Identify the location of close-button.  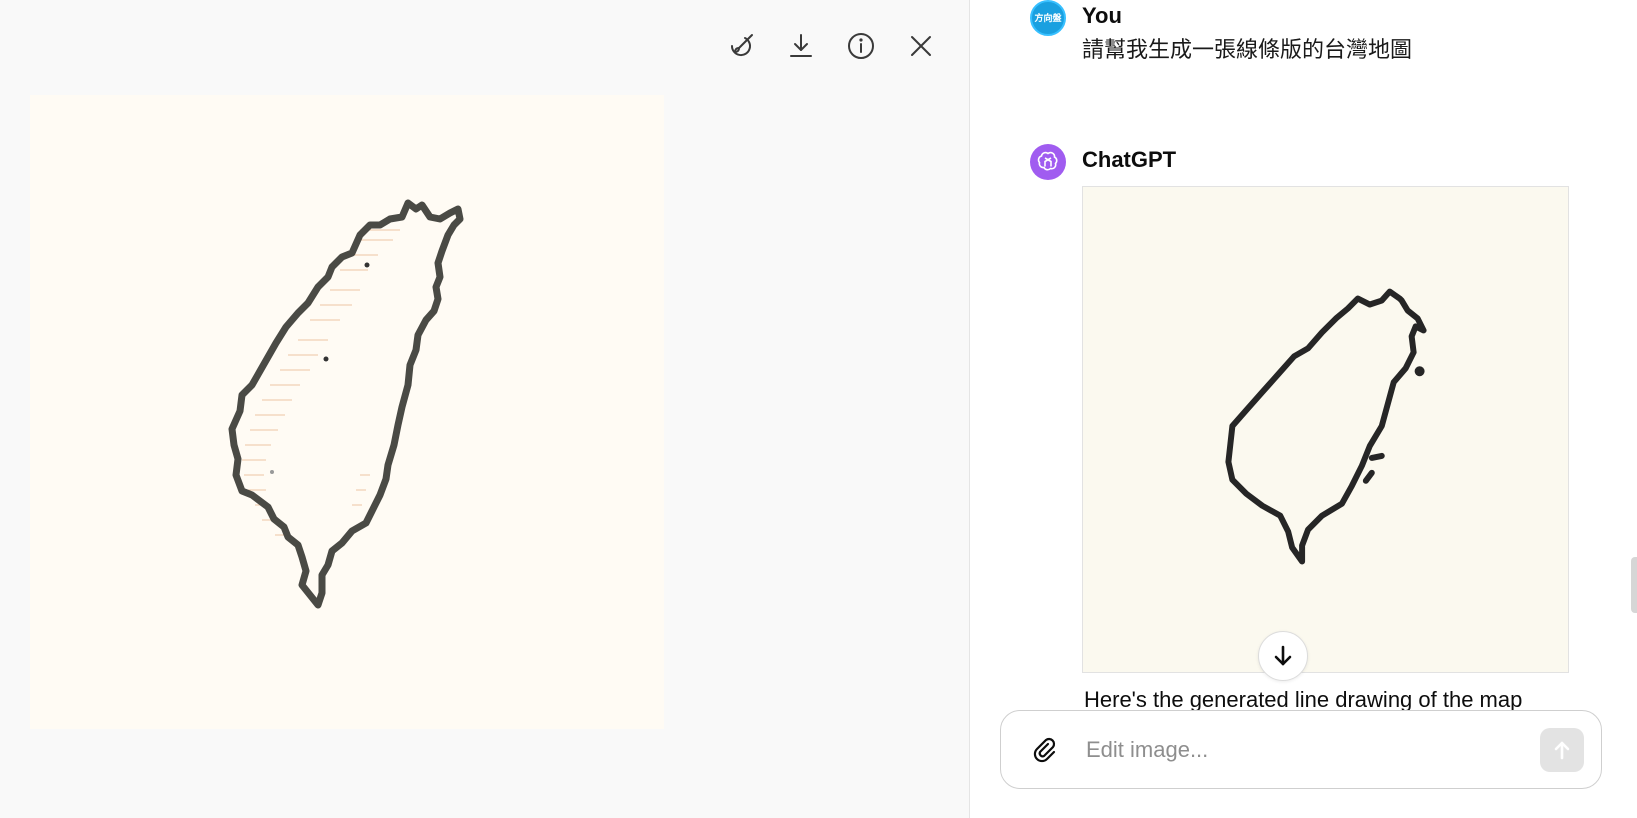
(921, 46).